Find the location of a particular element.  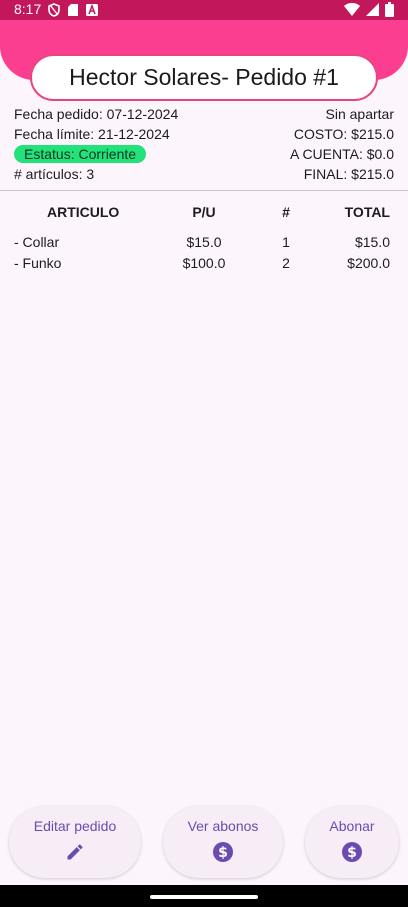

item-unit-price: $100.0 is located at coordinates (204, 263).